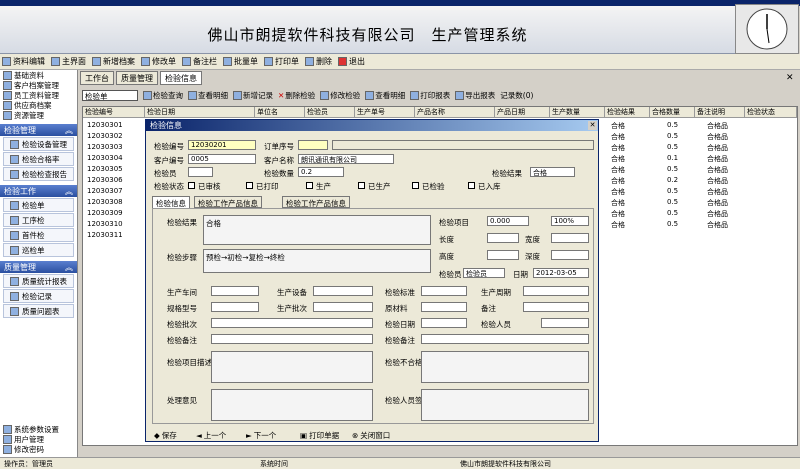 The width and height of the screenshot is (800, 469). What do you see at coordinates (720, 112) in the screenshot?
I see `grid-header: 备注说明` at bounding box center [720, 112].